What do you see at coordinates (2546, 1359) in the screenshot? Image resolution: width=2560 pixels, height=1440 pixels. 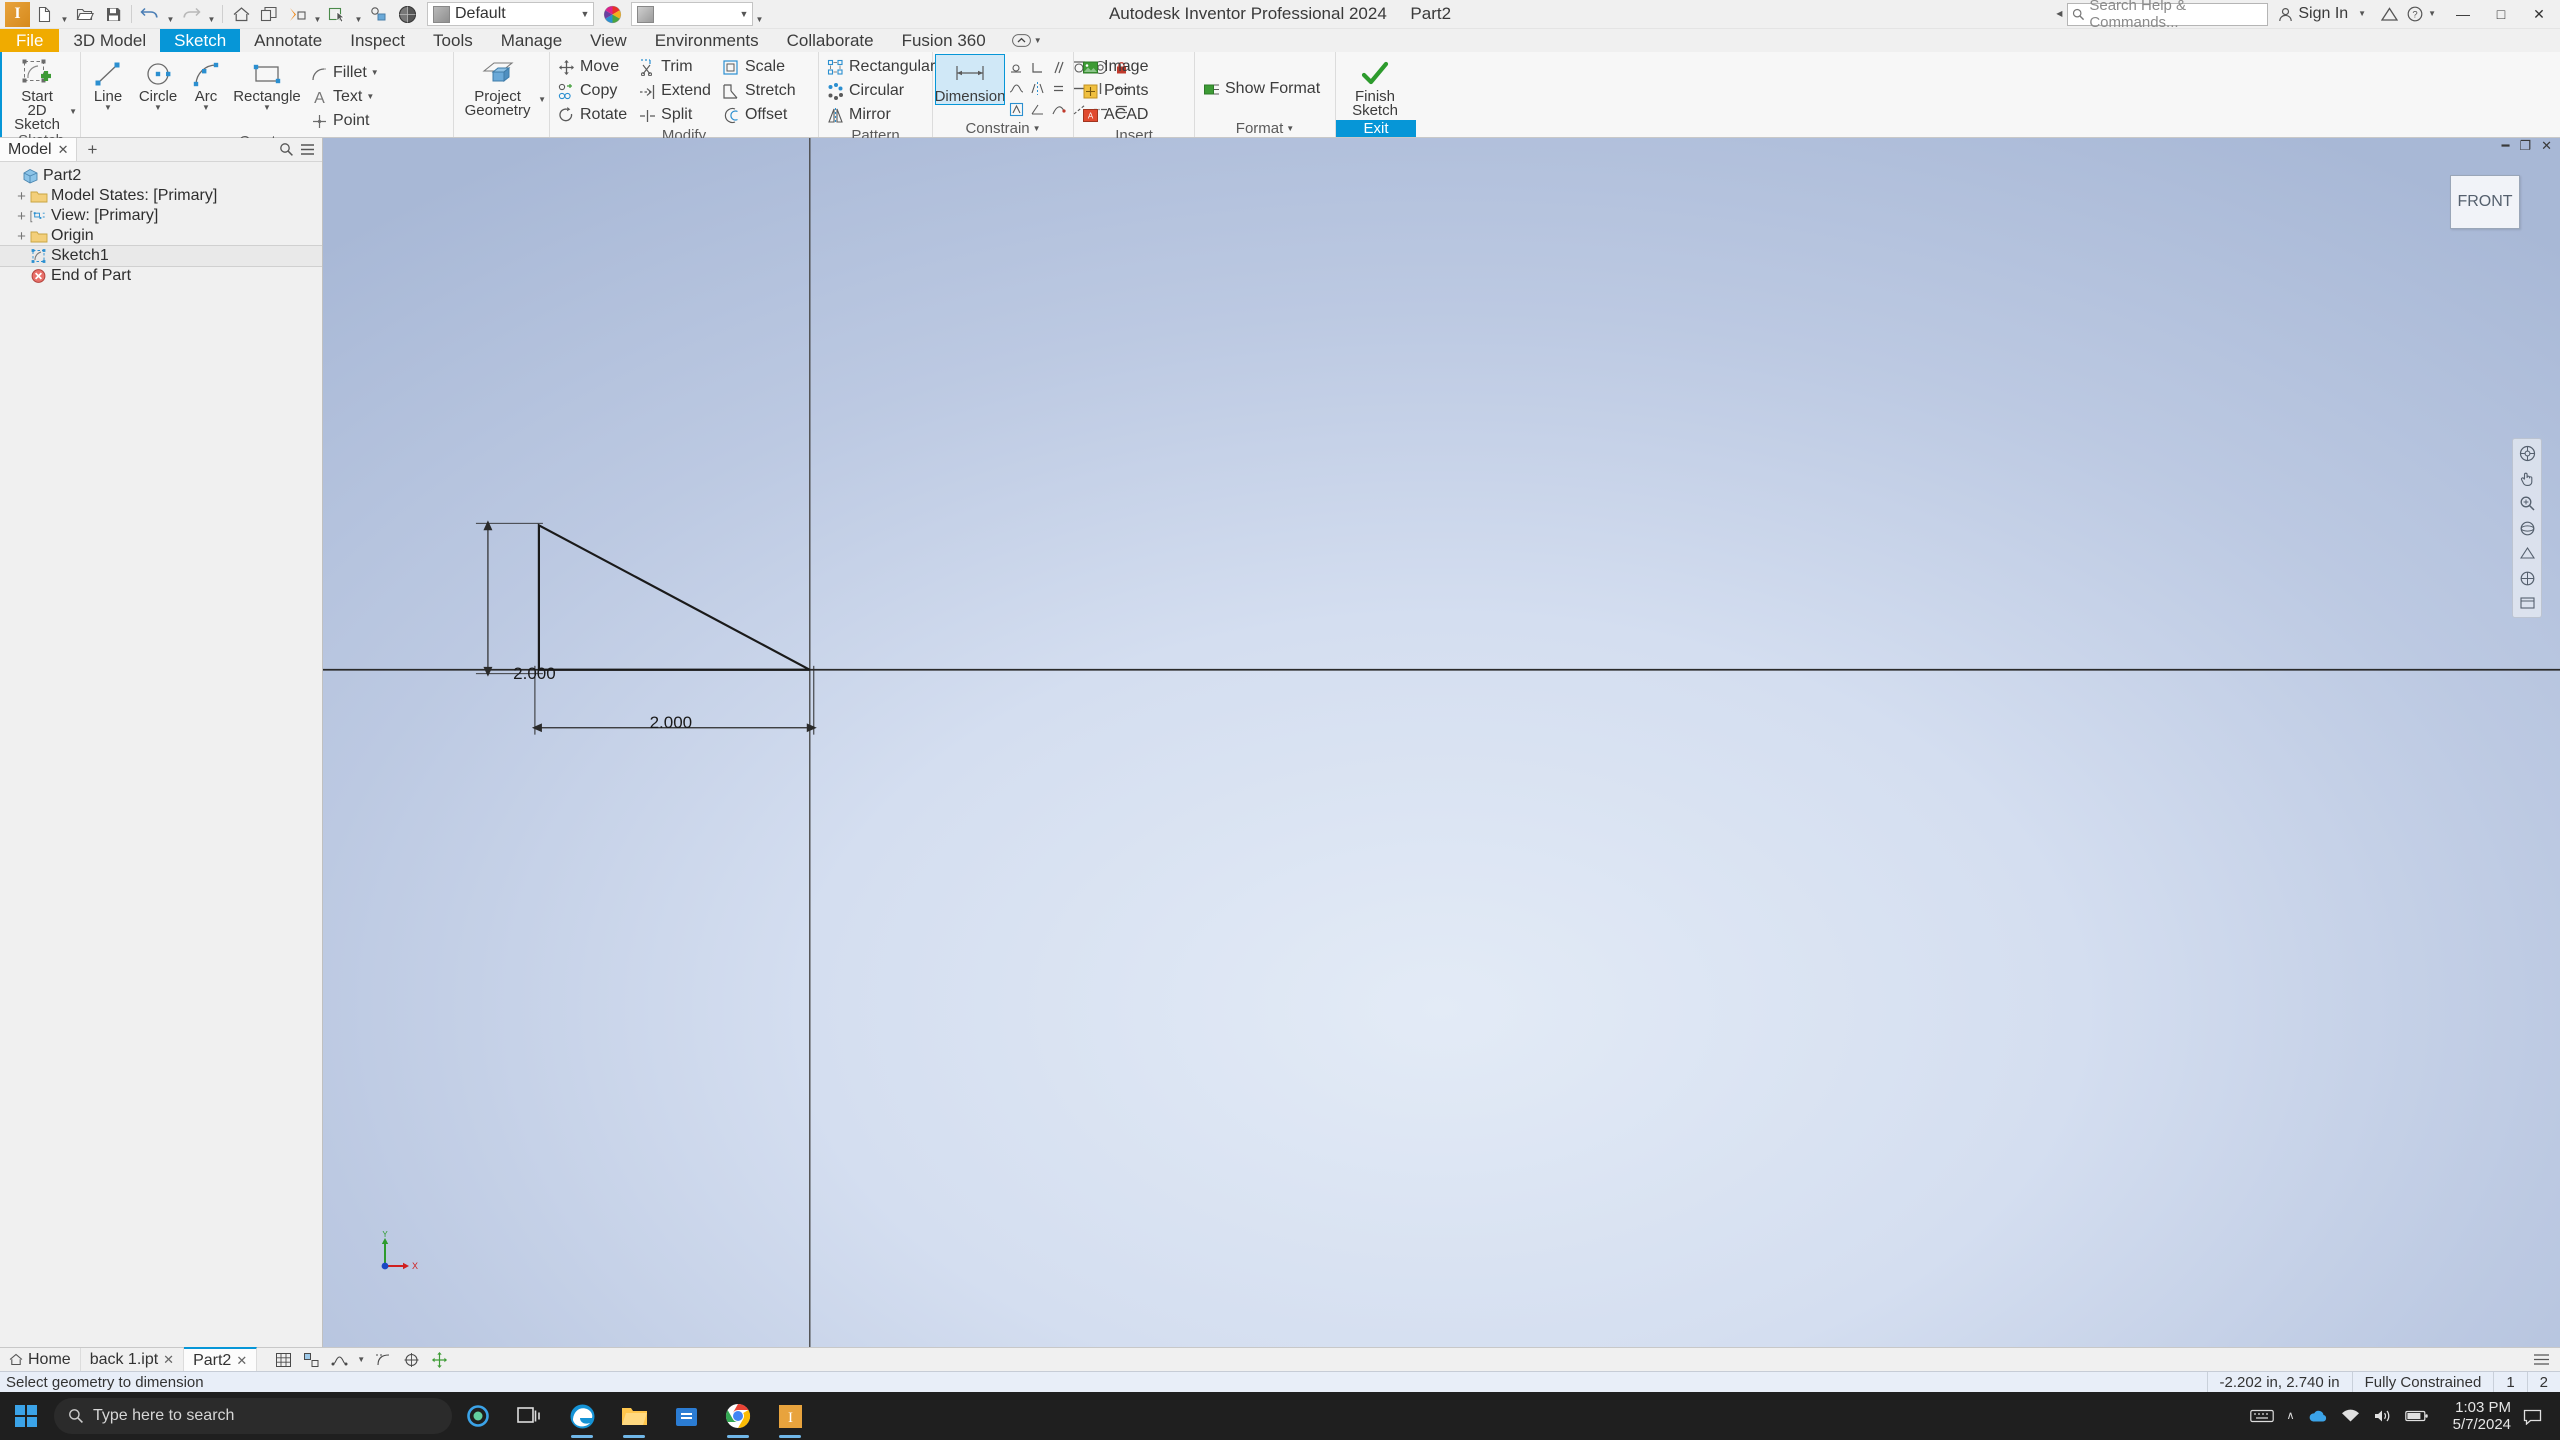 I see `document-tabs-overflow` at bounding box center [2546, 1359].